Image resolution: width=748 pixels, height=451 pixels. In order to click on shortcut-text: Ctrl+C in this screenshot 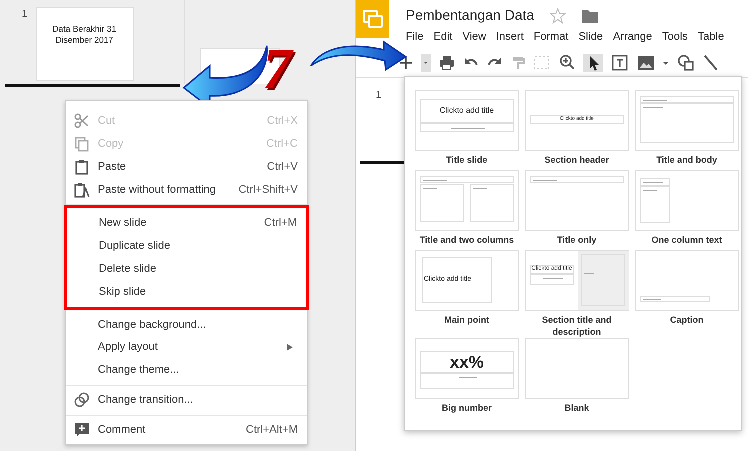, I will do `click(282, 144)`.